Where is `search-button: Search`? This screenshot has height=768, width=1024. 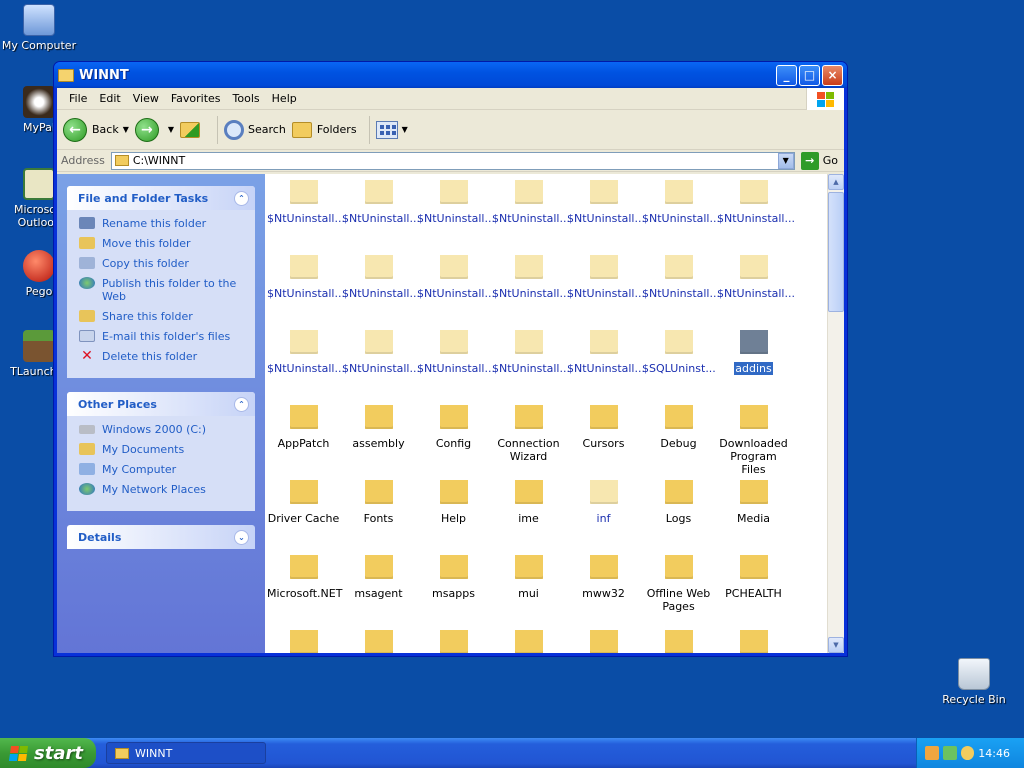
search-button: Search is located at coordinates (255, 129).